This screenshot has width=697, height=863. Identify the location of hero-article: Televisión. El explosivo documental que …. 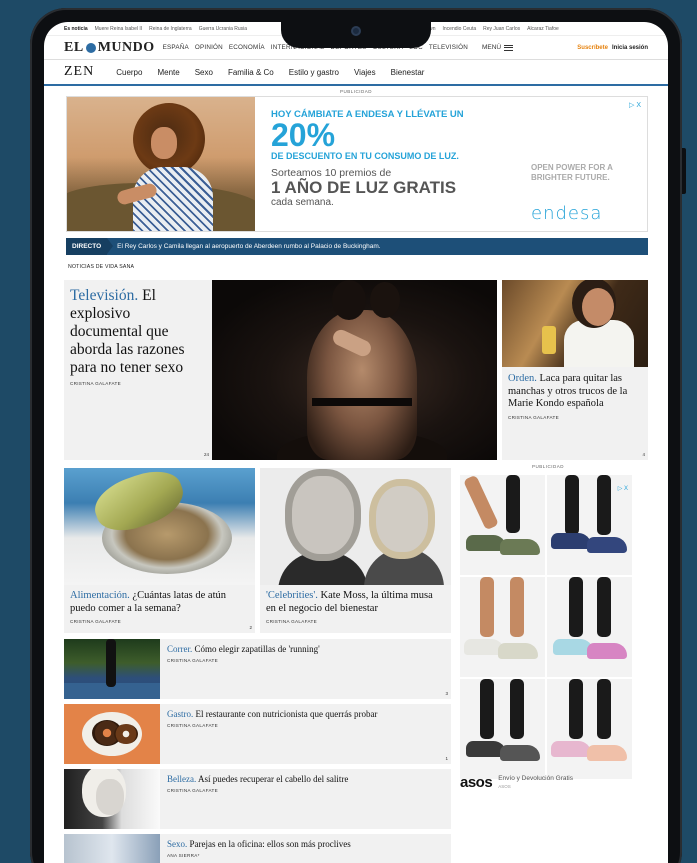
(138, 370).